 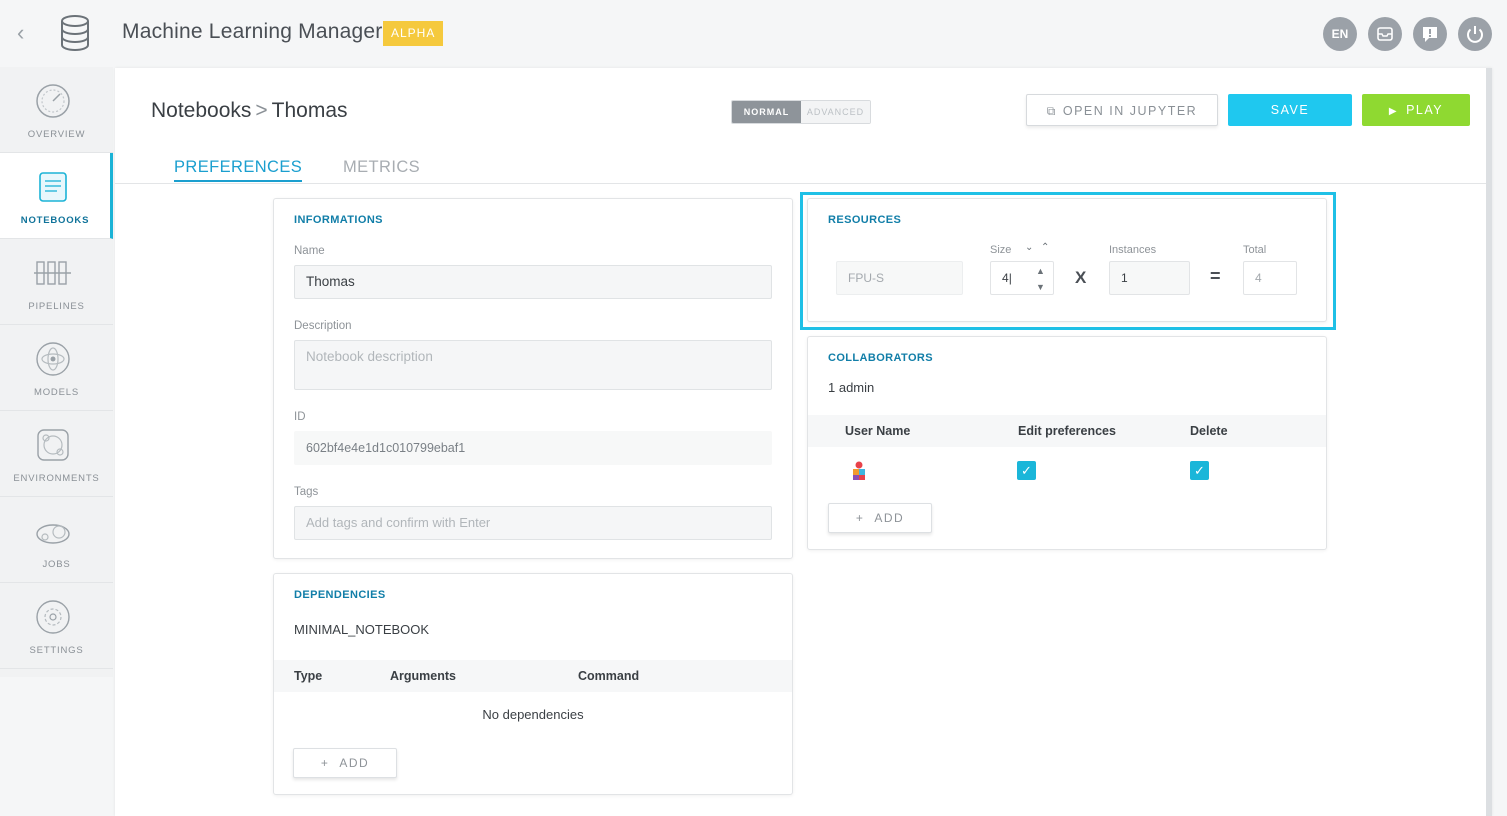 I want to click on breadcrumb: Notebooks > Thomas, so click(x=249, y=111).